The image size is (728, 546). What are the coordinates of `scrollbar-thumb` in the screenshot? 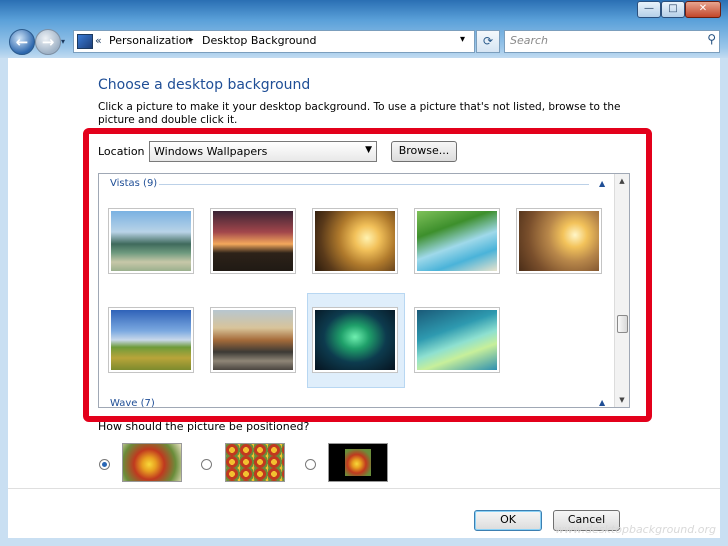 It's located at (622, 324).